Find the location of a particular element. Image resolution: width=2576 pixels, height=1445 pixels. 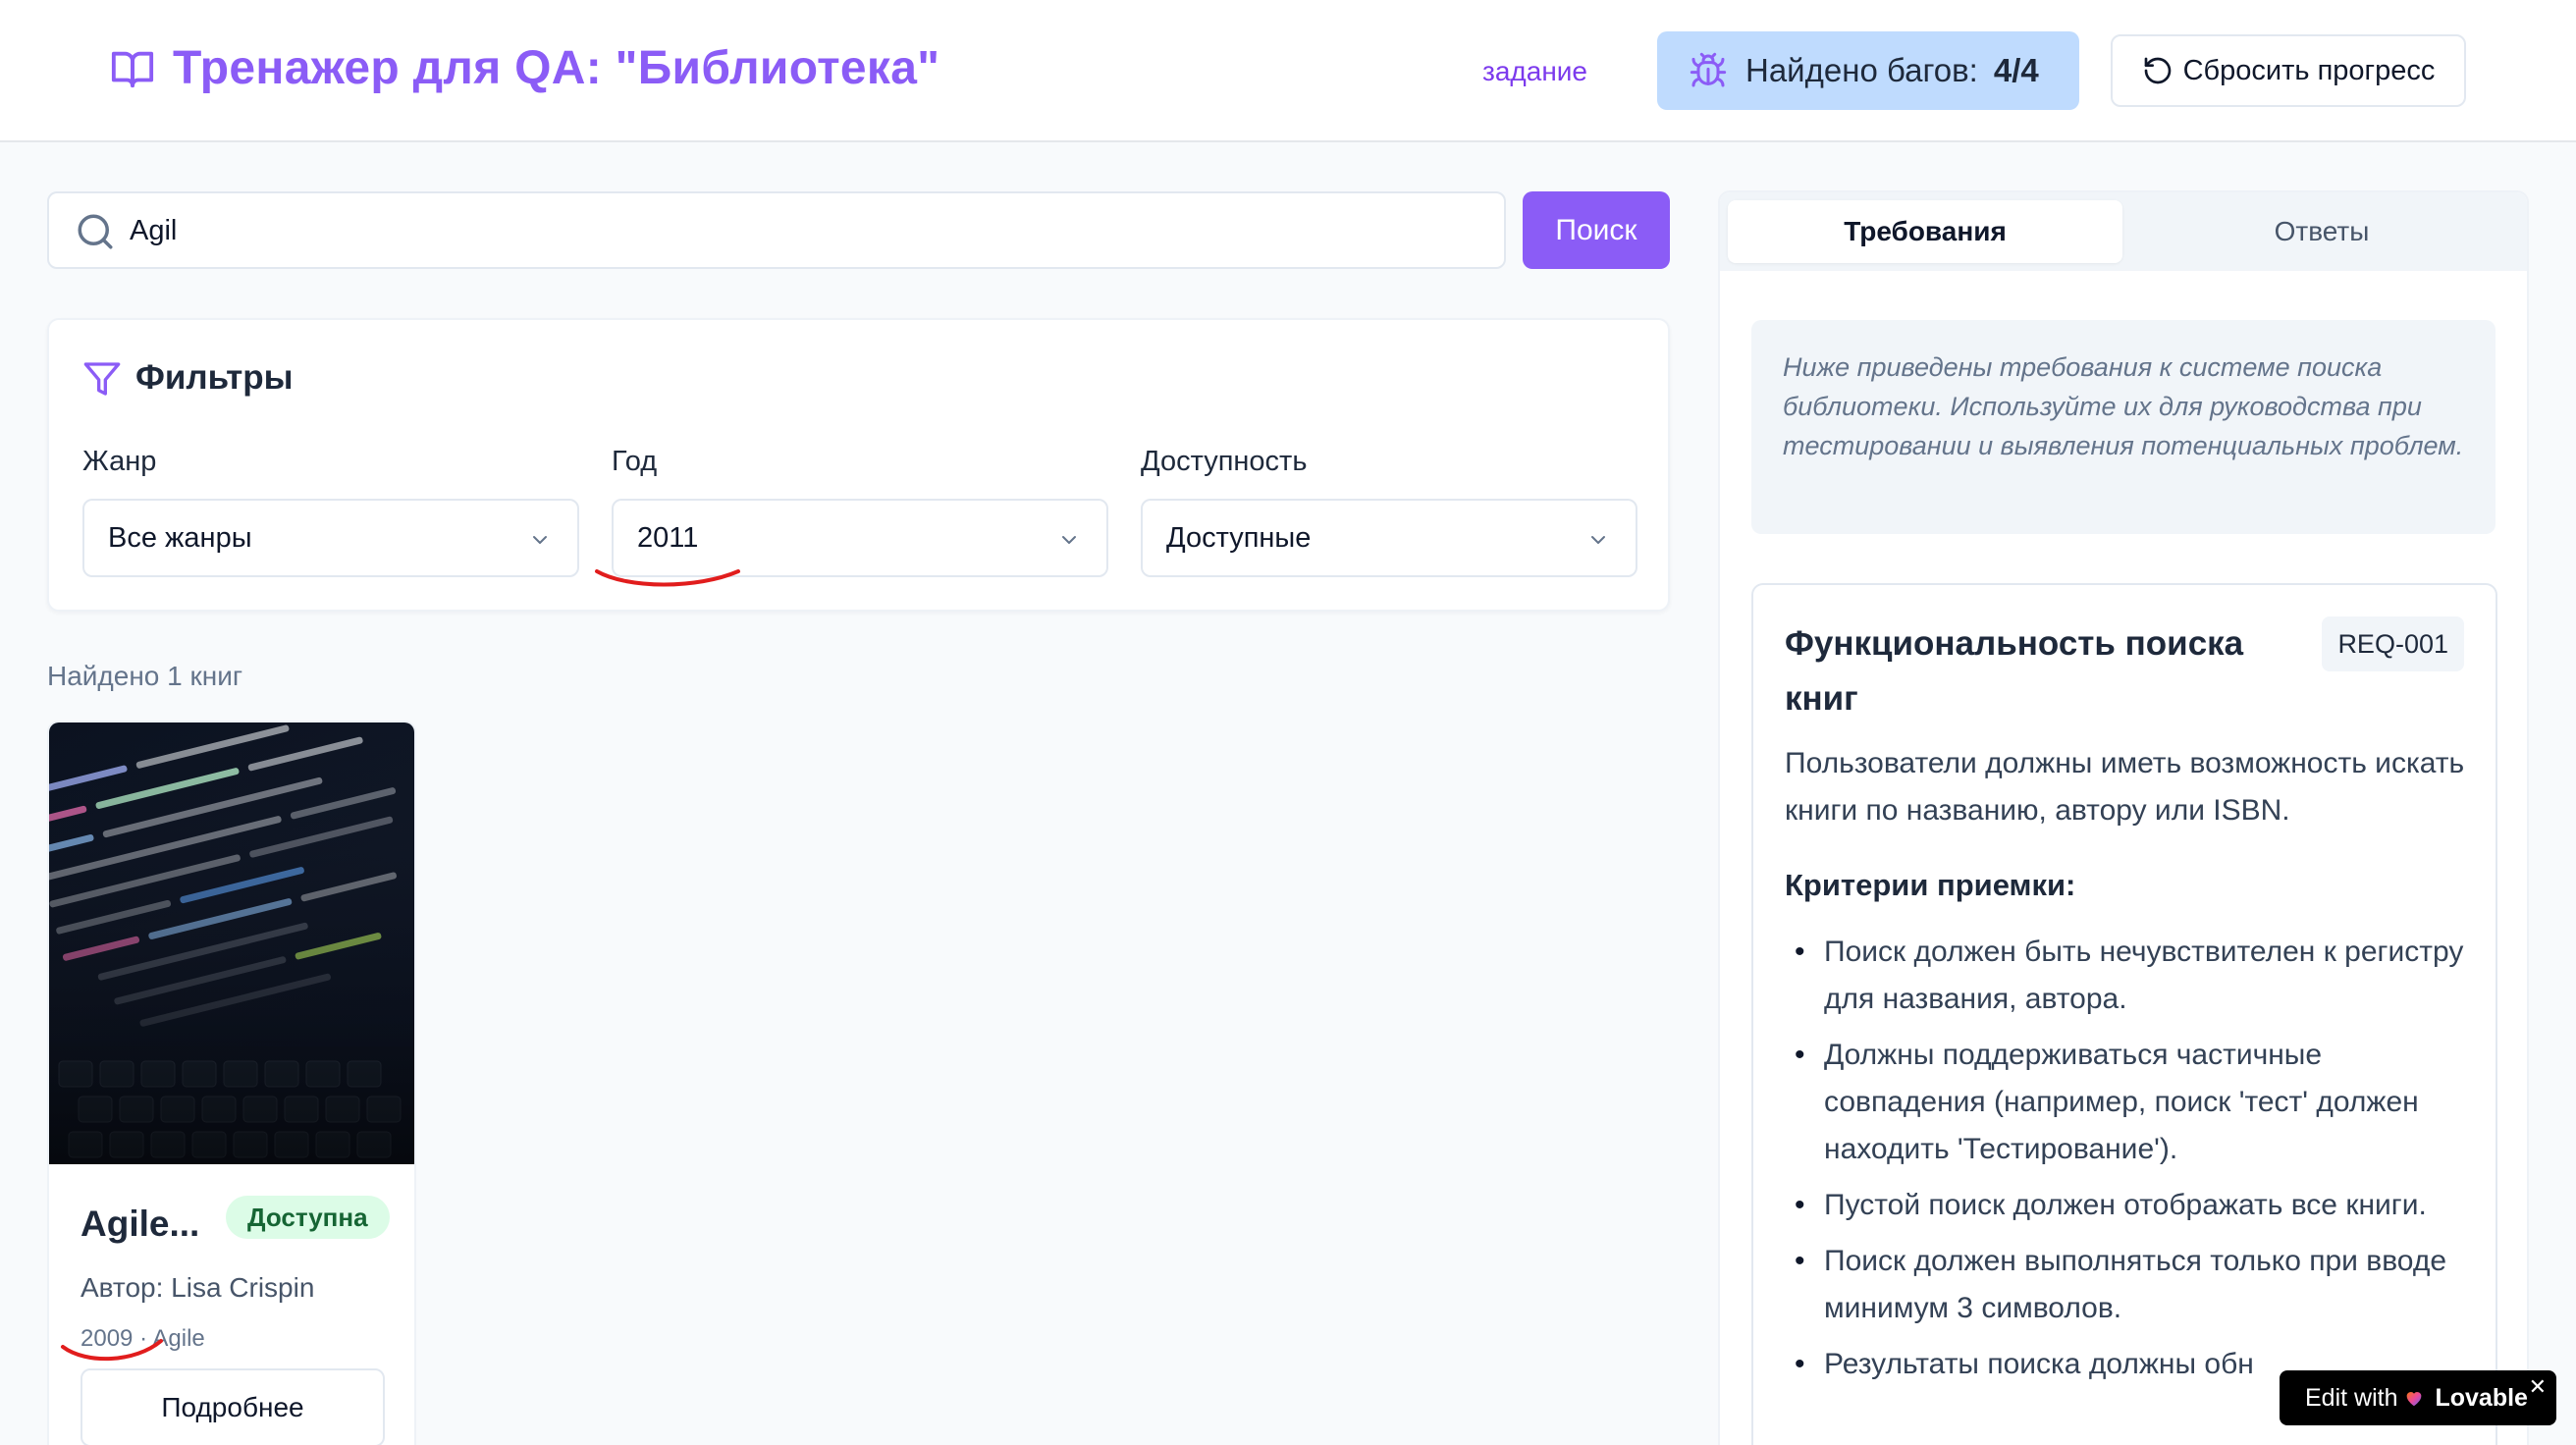

task-link: задание is located at coordinates (1534, 71).